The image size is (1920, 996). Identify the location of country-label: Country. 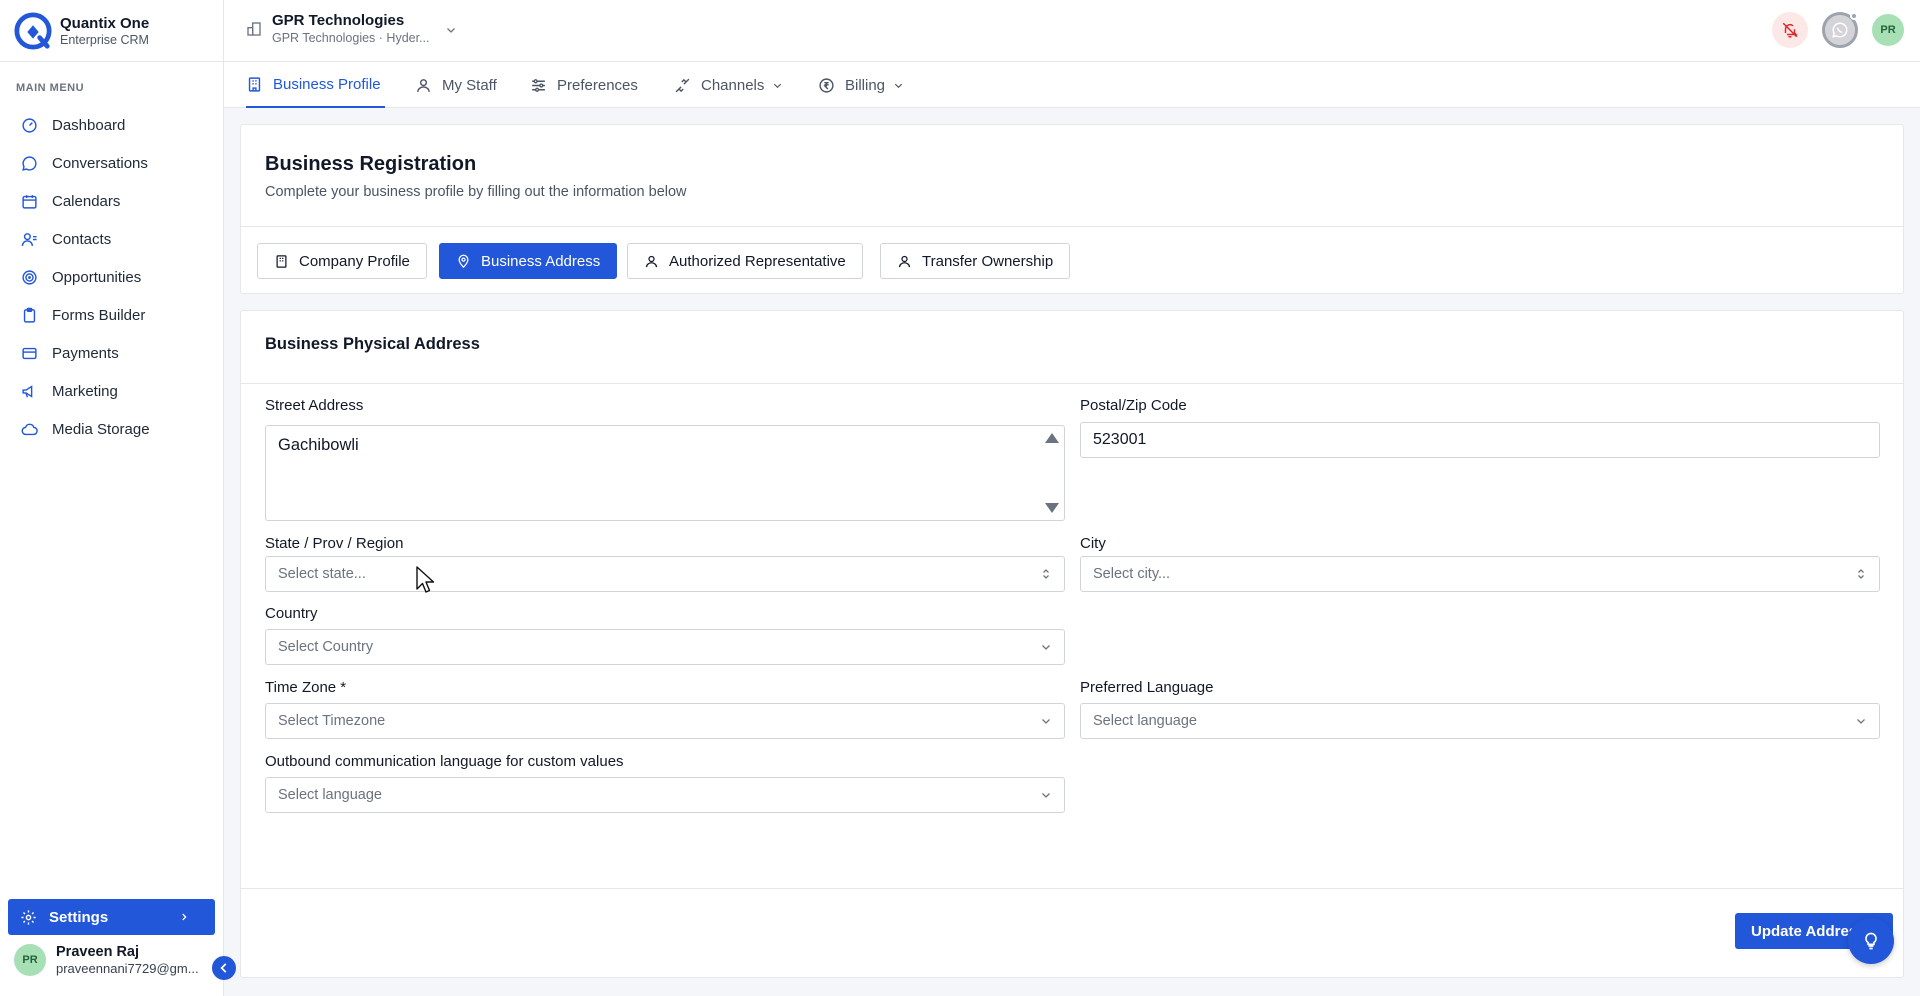
(291, 613).